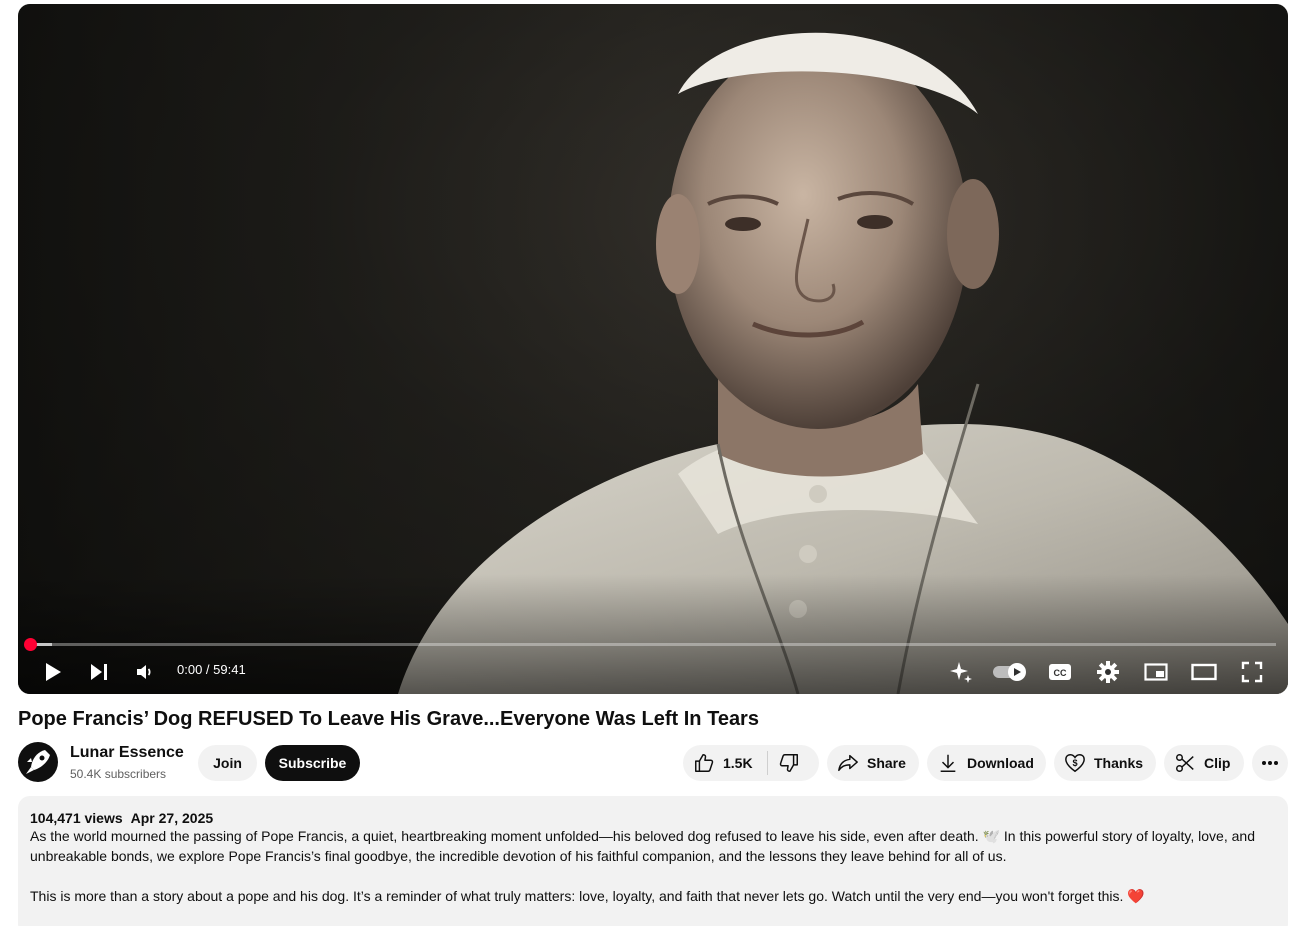 This screenshot has height=926, width=1296. I want to click on ambient-sparkle-icon, so click(961, 672).